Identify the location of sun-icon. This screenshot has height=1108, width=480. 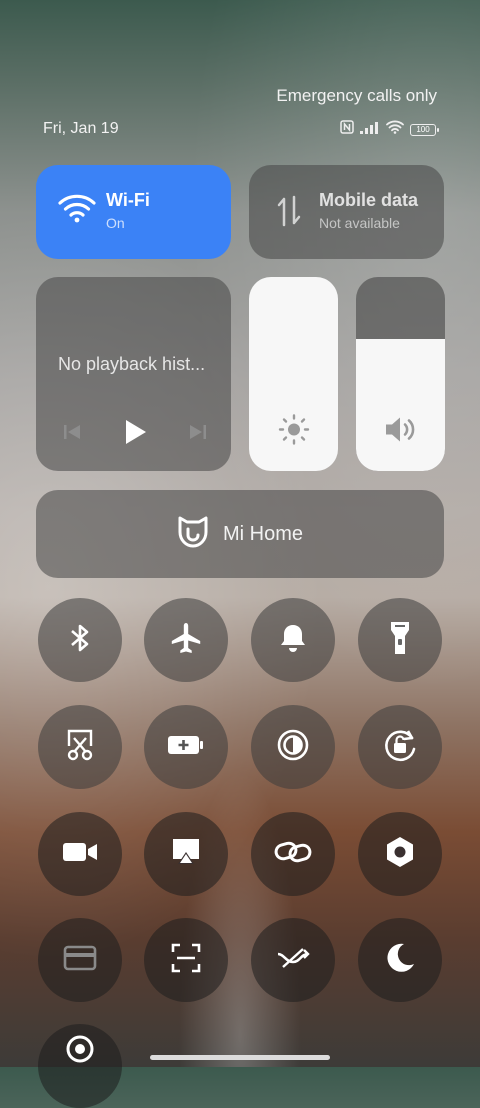
(294, 432).